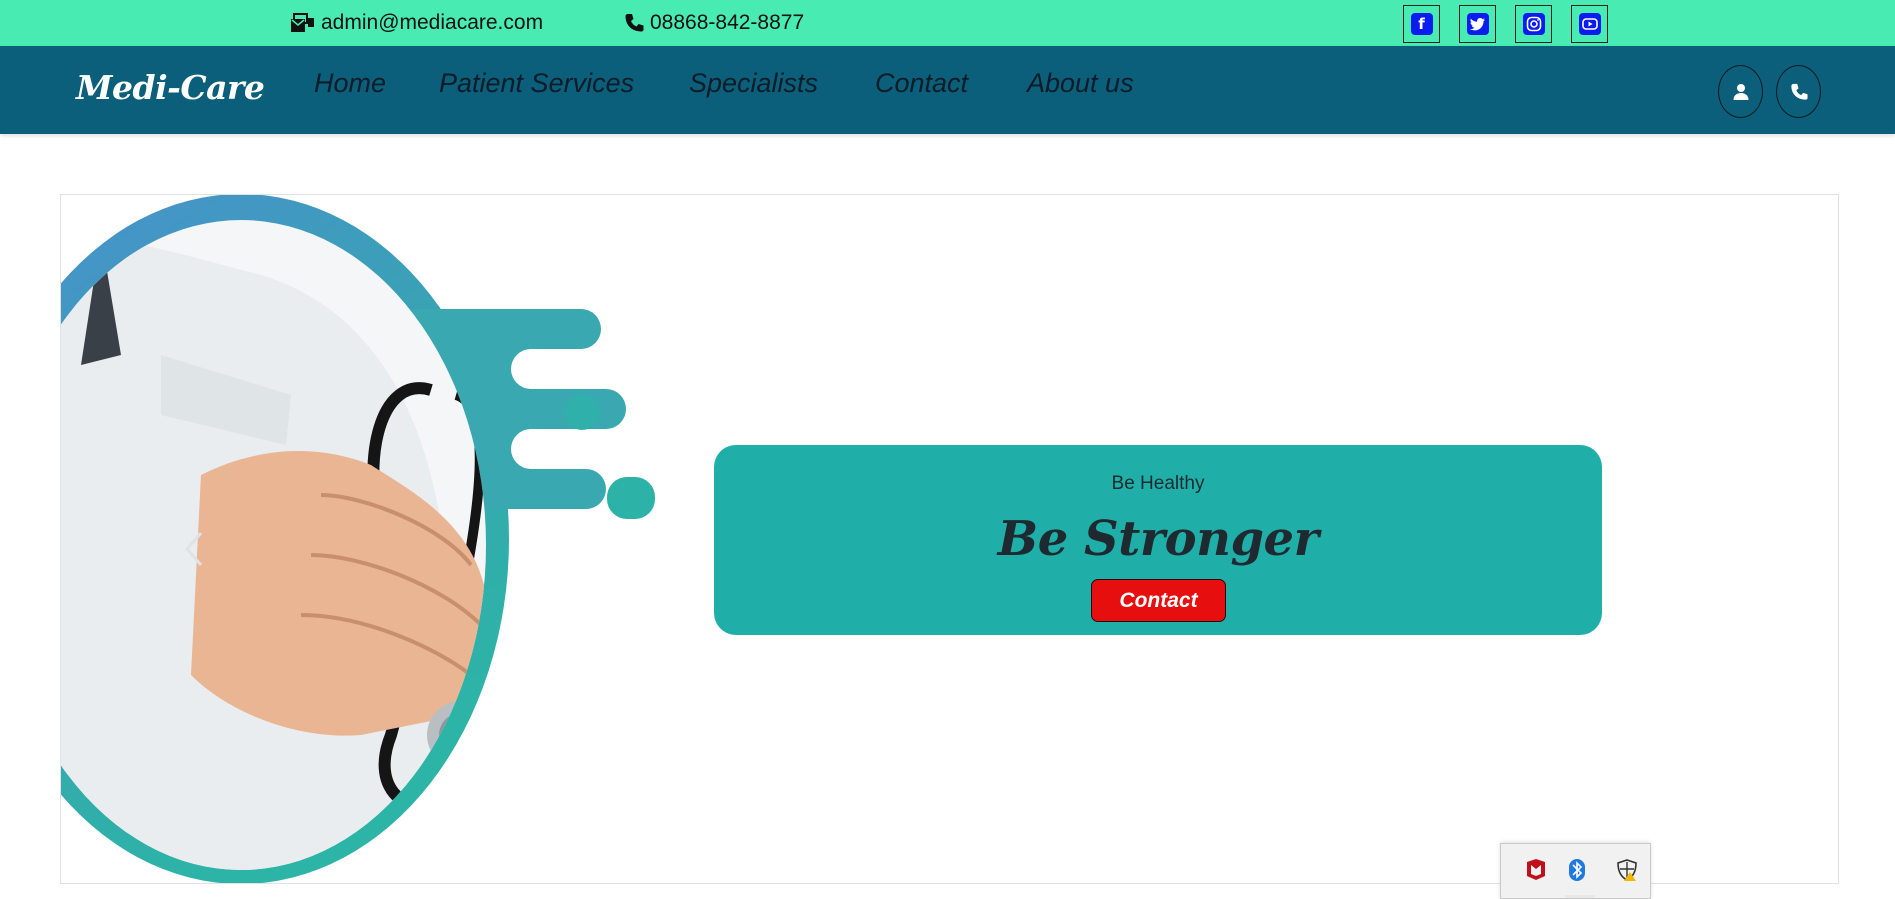 This screenshot has height=899, width=1895. I want to click on nav-home: Home, so click(350, 83).